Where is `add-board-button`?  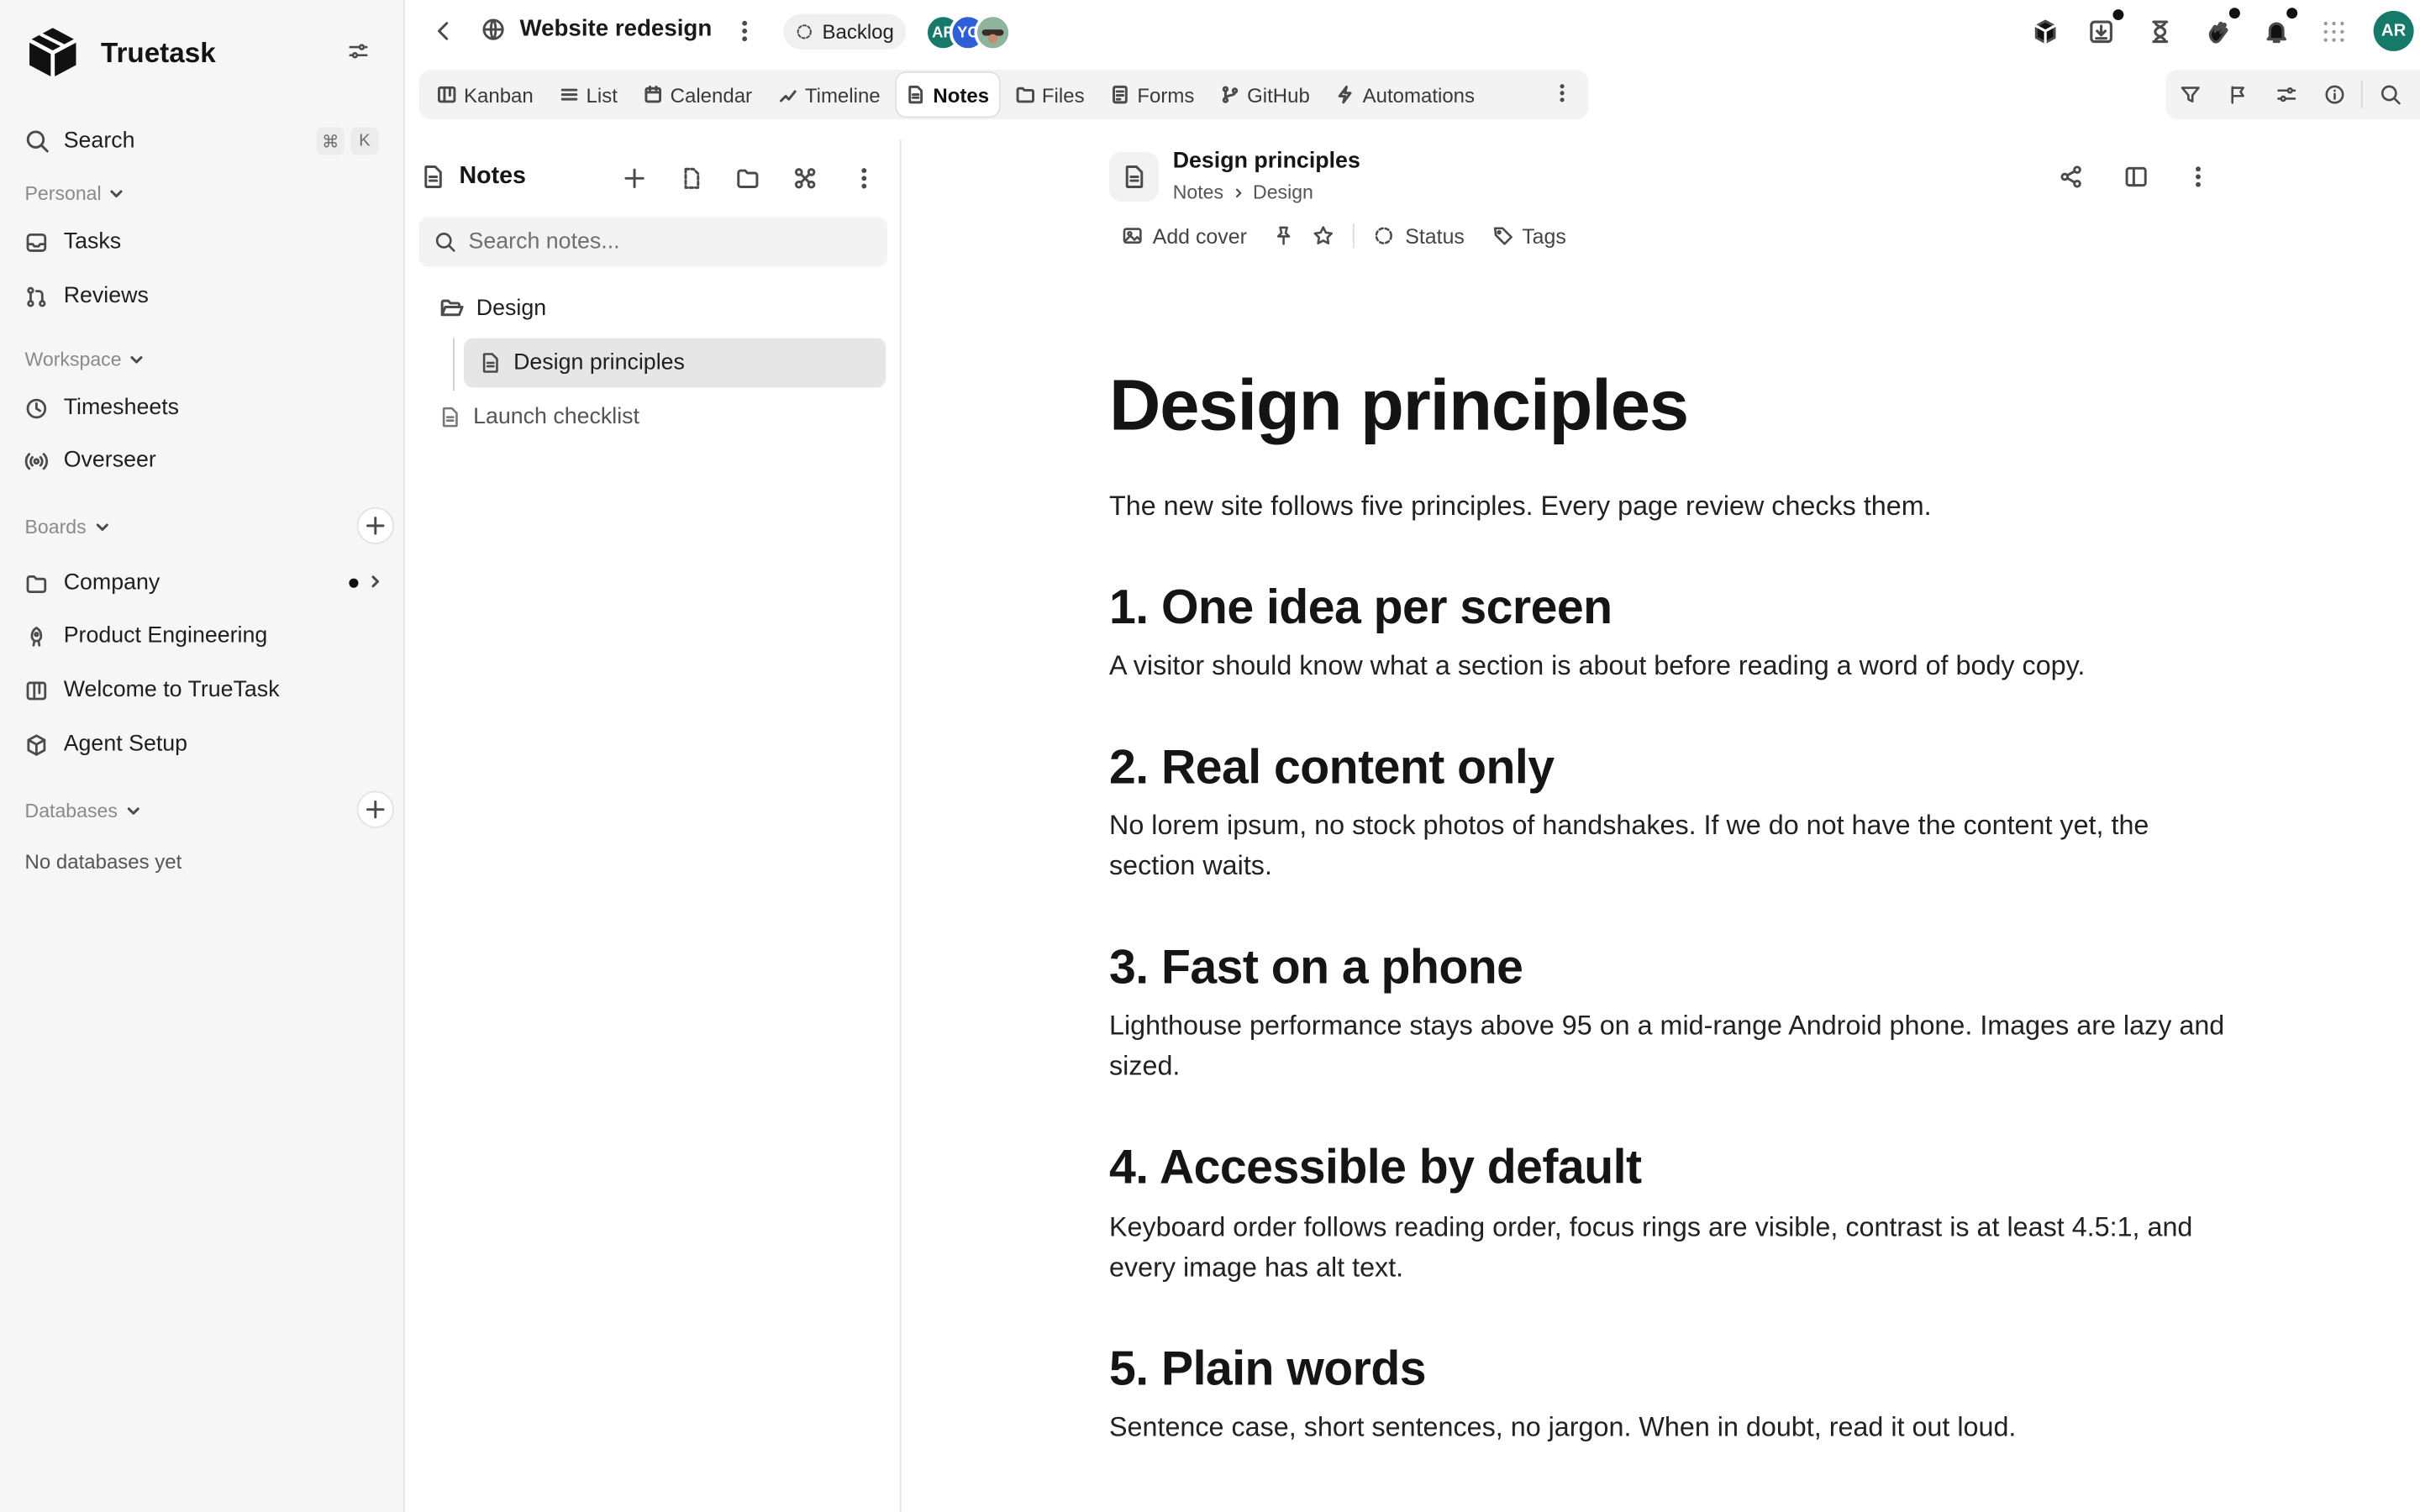
add-board-button is located at coordinates (375, 525).